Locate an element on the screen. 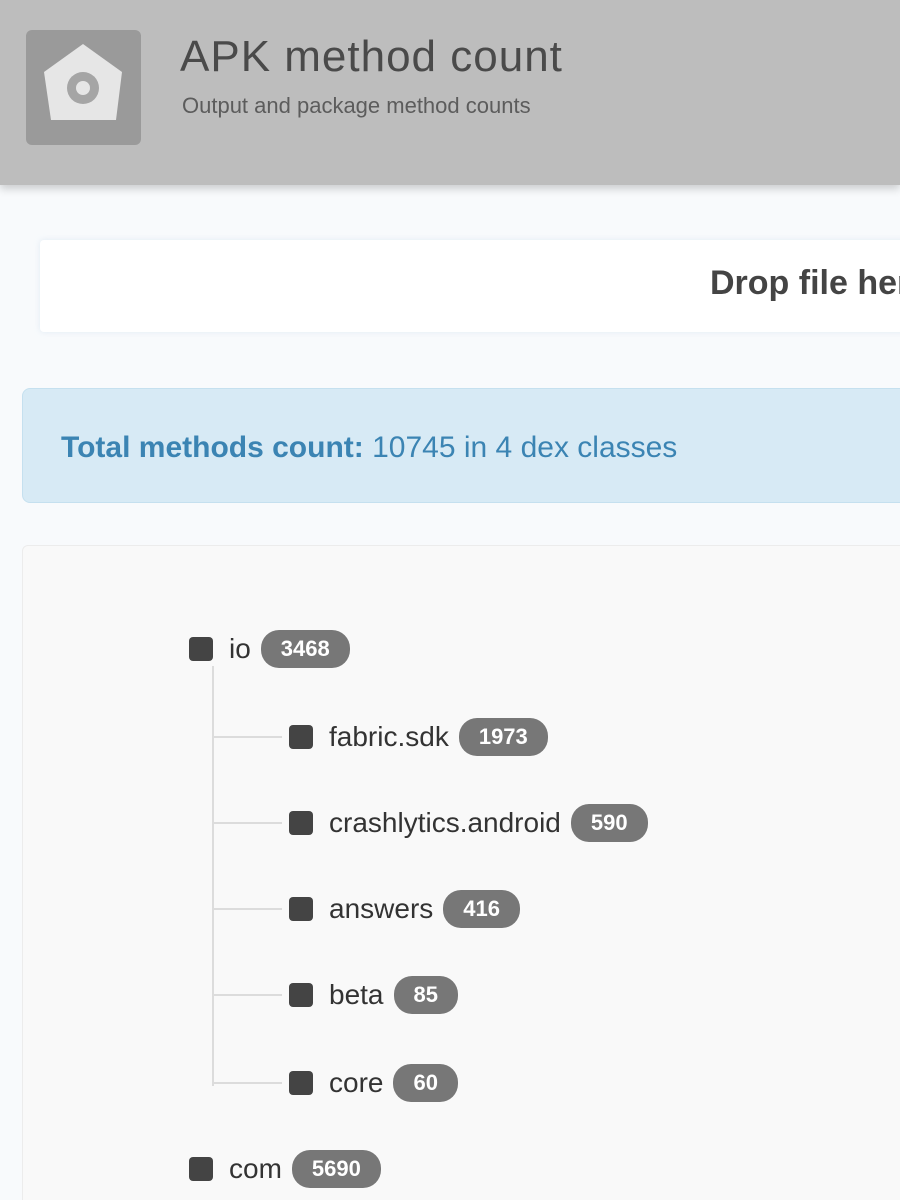 This screenshot has width=900, height=1200. tree-node-label: core is located at coordinates (356, 1082).